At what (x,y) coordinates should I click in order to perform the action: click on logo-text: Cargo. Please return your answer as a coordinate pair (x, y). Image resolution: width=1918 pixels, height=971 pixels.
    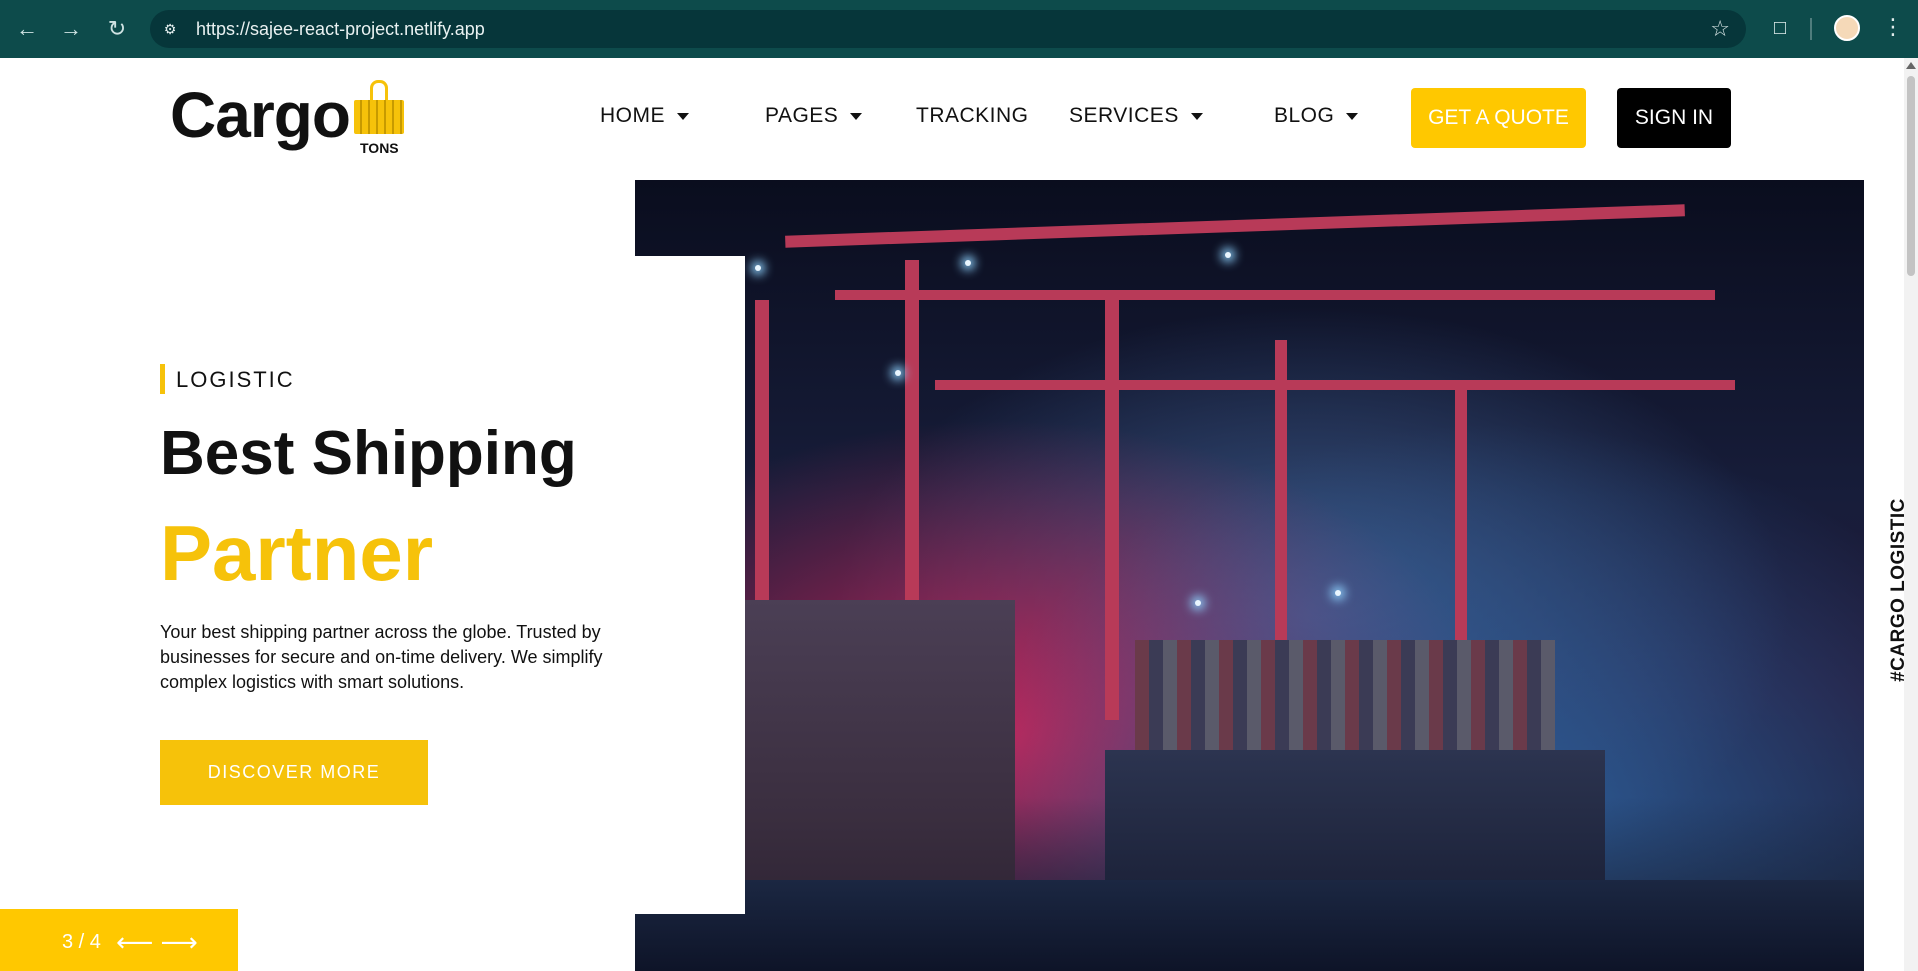
    Looking at the image, I should click on (260, 115).